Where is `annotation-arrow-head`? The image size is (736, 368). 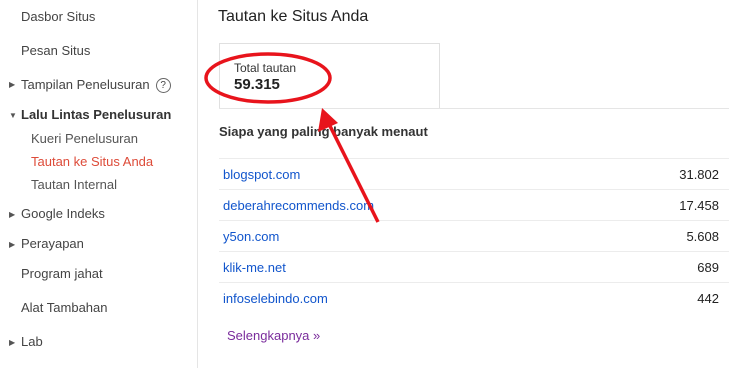
annotation-arrow-head is located at coordinates (328, 120).